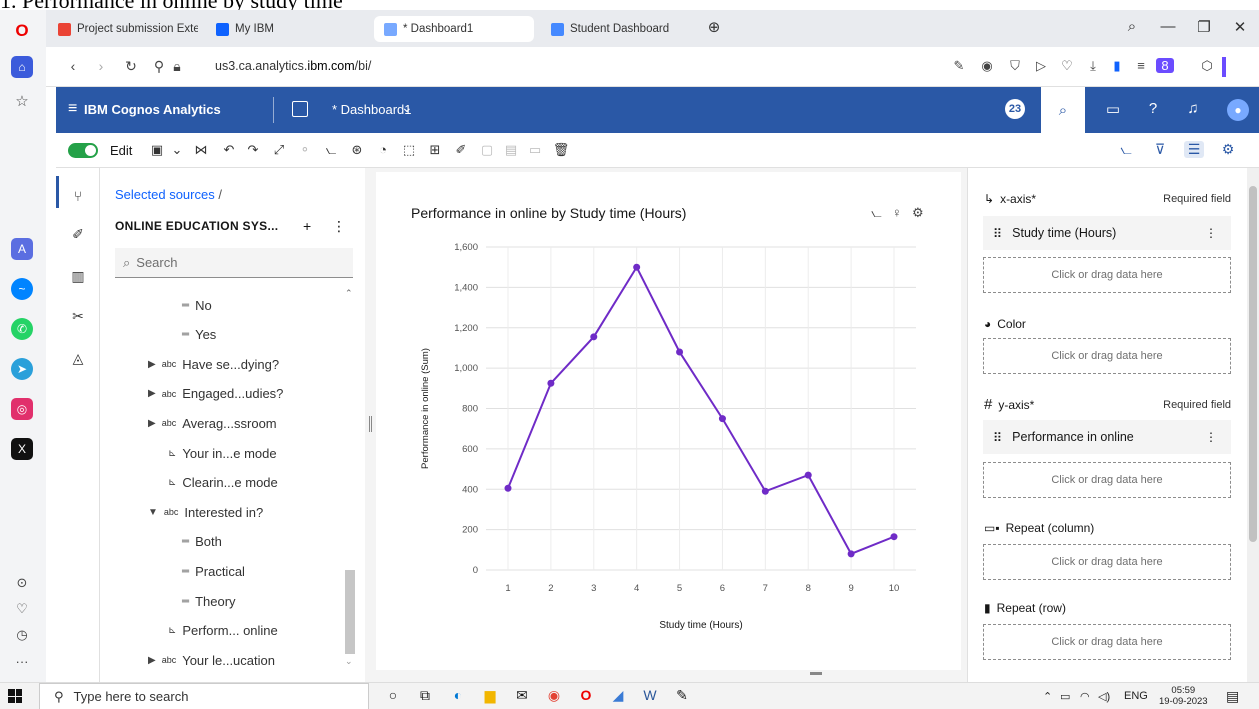  Describe the element at coordinates (1232, 696) in the screenshot. I see `notifications-icon: ▤` at that location.